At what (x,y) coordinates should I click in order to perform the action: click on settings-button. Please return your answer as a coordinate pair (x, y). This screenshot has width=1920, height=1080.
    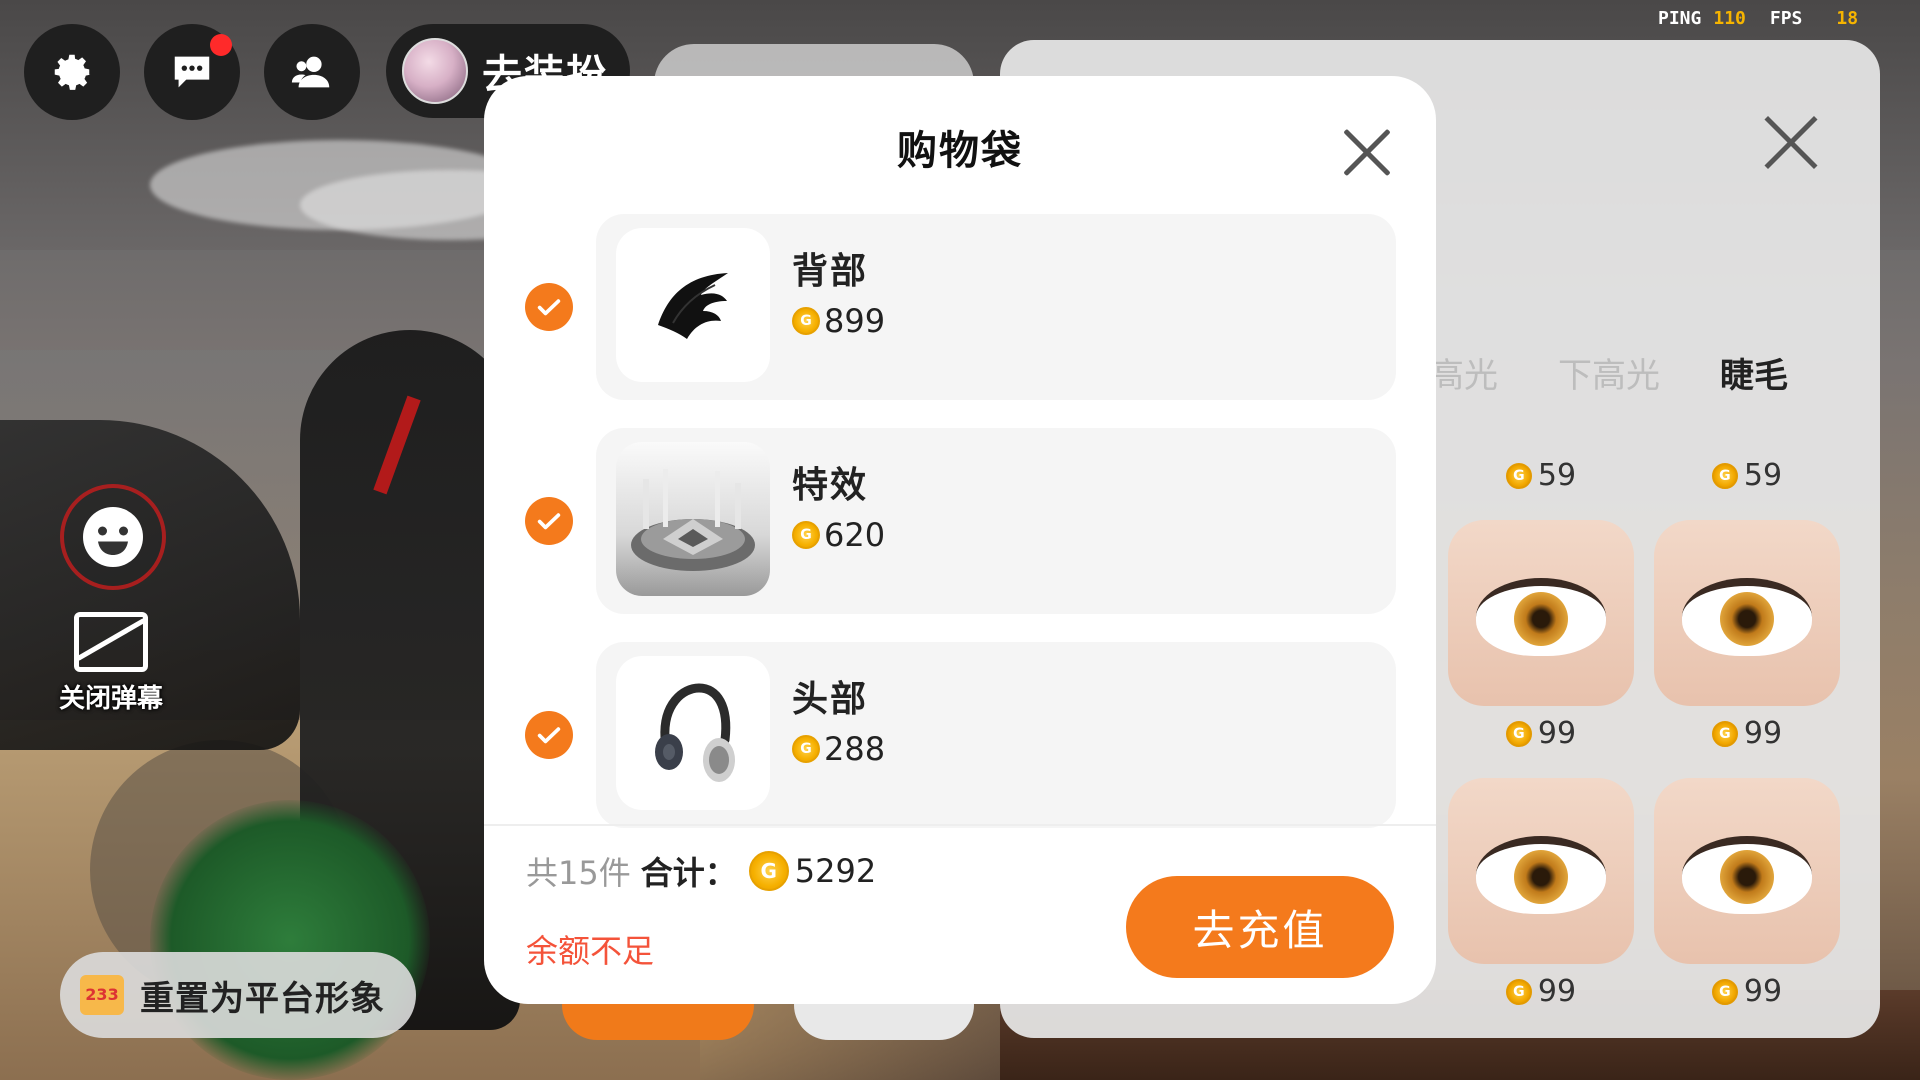
    Looking at the image, I should click on (72, 72).